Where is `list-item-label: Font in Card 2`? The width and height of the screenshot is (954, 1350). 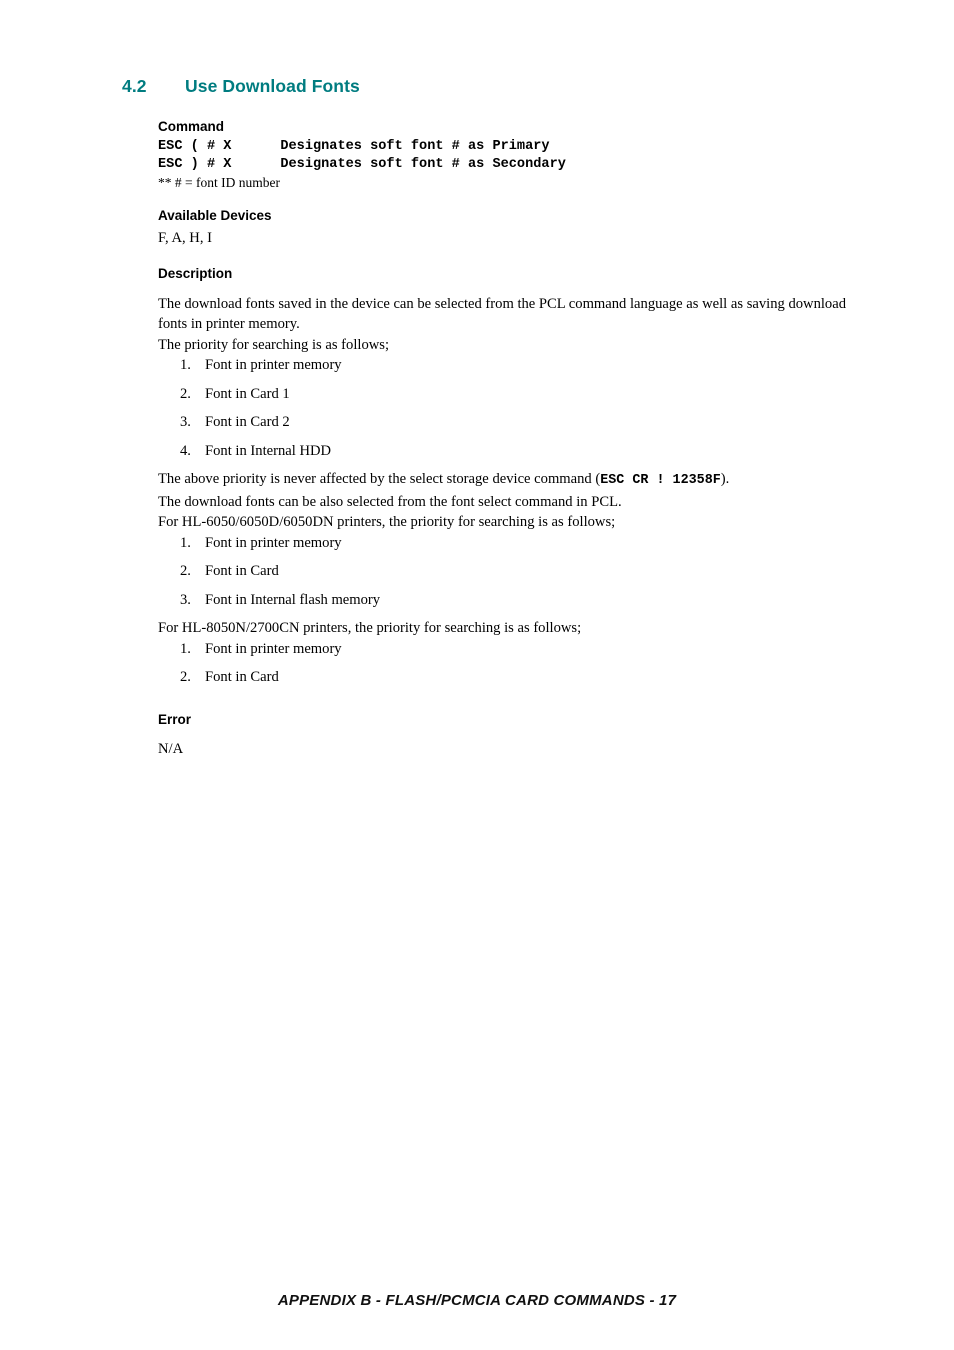 list-item-label: Font in Card 2 is located at coordinates (247, 422).